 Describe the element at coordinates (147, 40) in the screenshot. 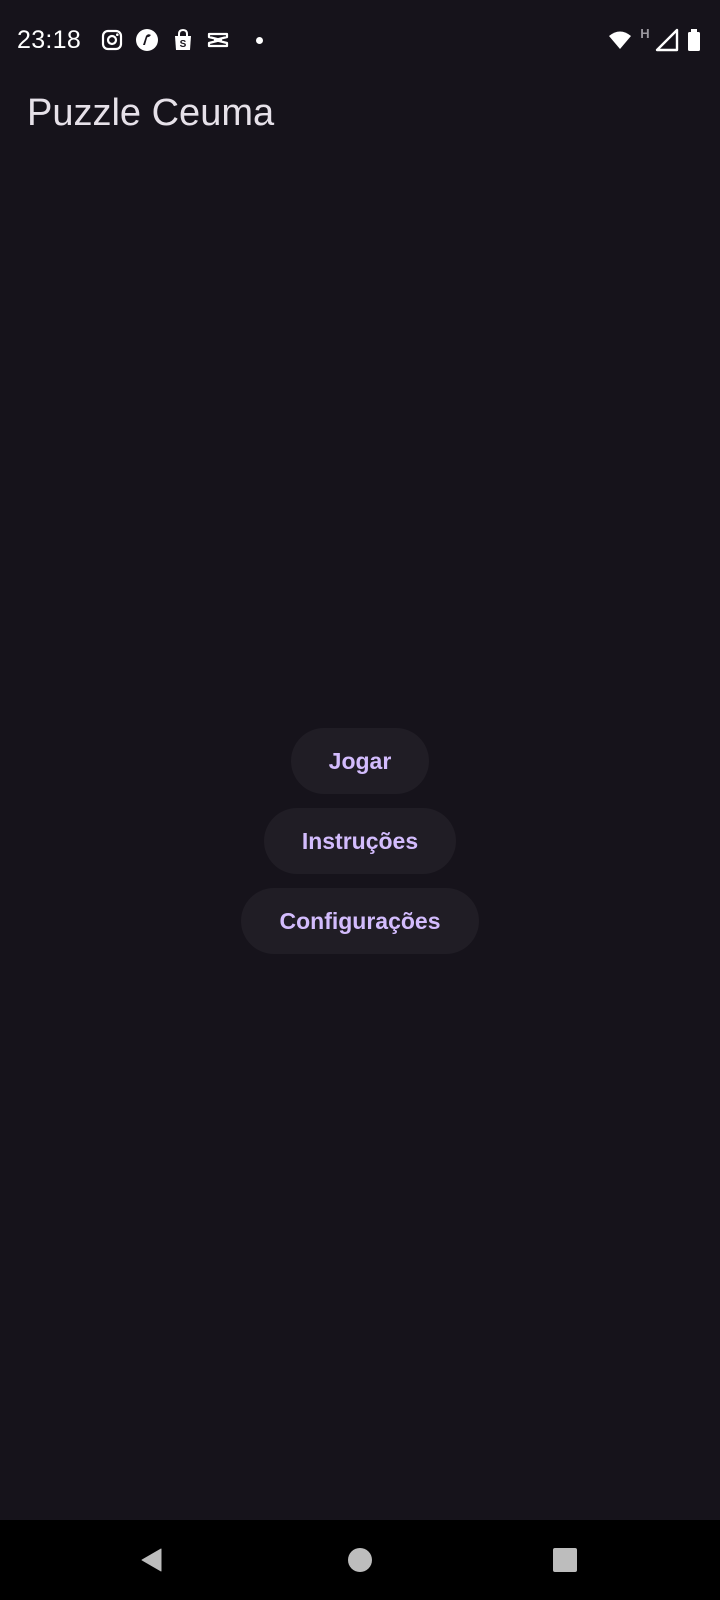

I see `reddit-like-app-icon` at that location.